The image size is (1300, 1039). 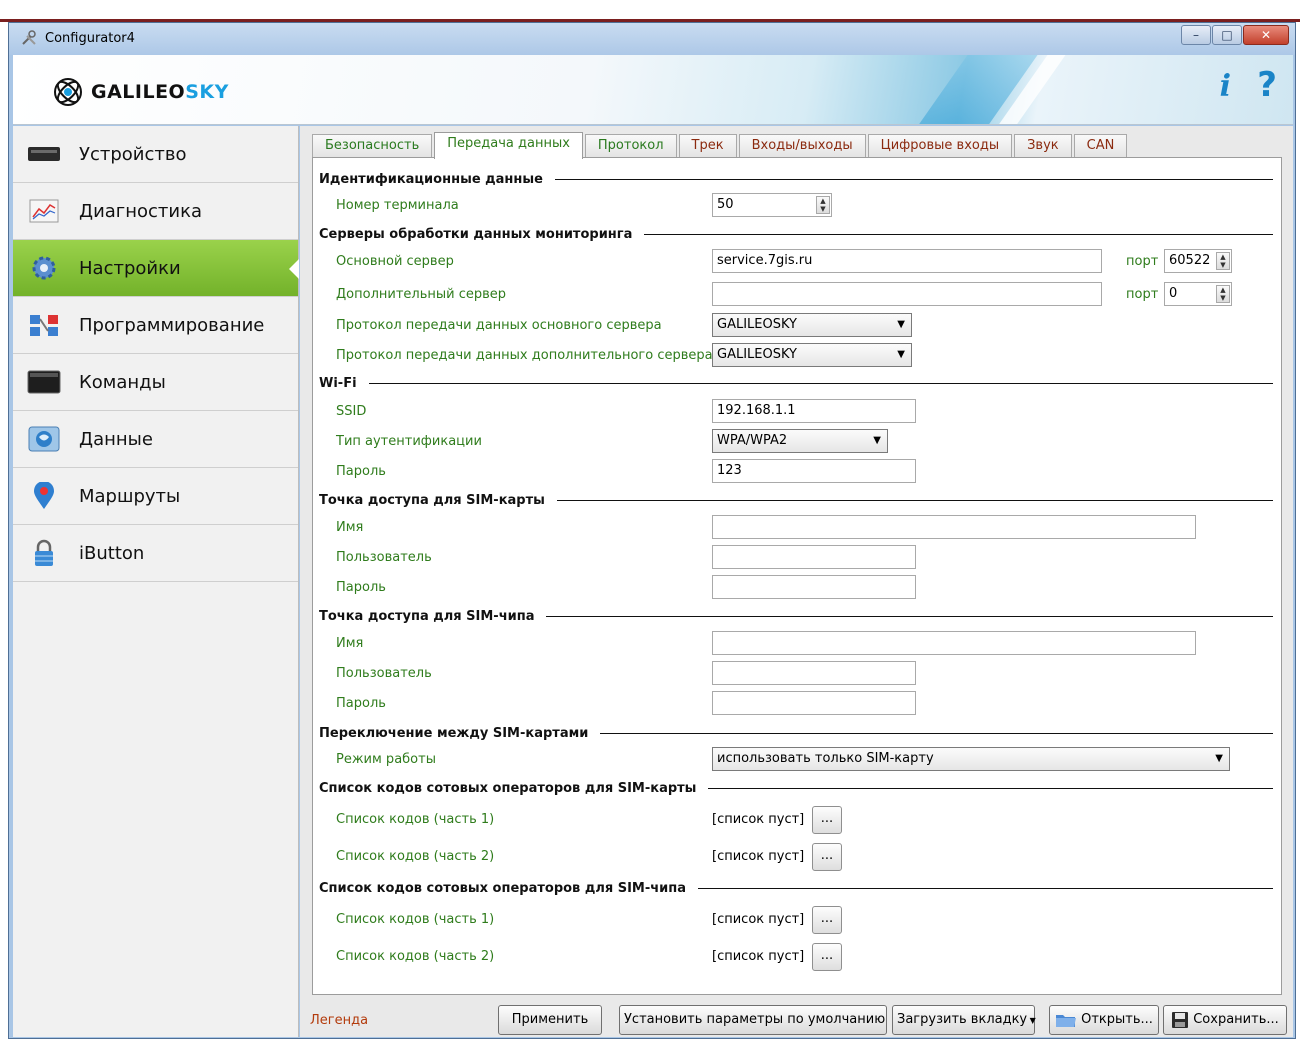 I want to click on apn-chip-user-label: Пользователь, so click(x=384, y=673).